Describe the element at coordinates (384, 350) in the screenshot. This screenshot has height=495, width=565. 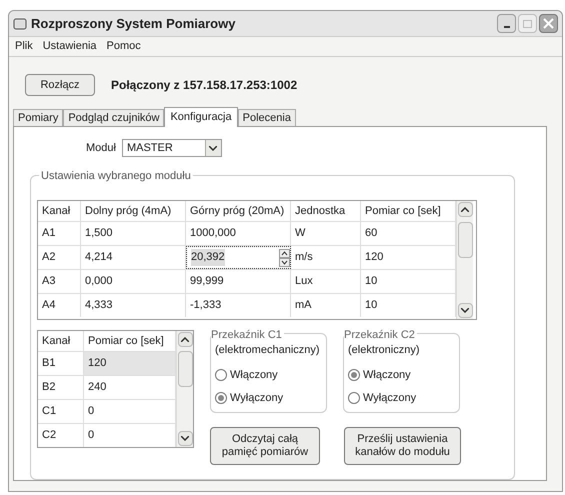
I see `relay-subtitle: (elektroniczny)` at that location.